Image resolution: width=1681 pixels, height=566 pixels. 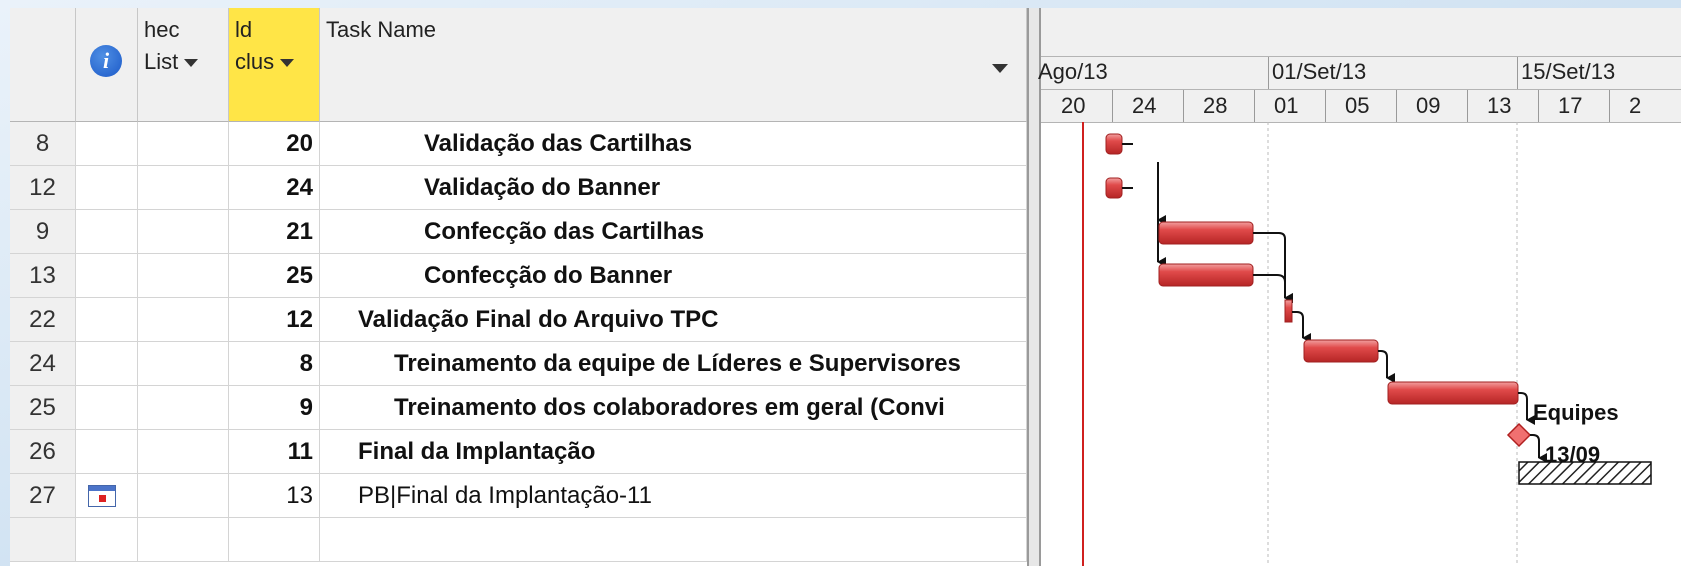 I want to click on id-cell: 21, so click(x=274, y=232).